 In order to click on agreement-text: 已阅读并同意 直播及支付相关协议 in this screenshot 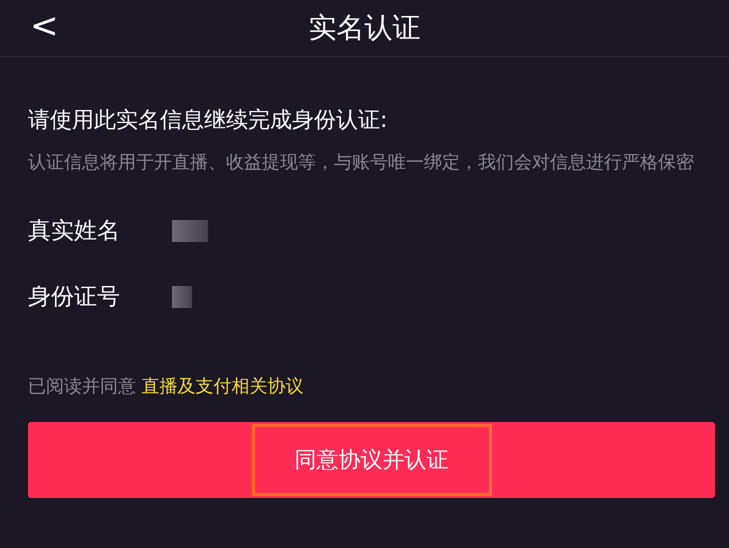, I will do `click(166, 386)`.